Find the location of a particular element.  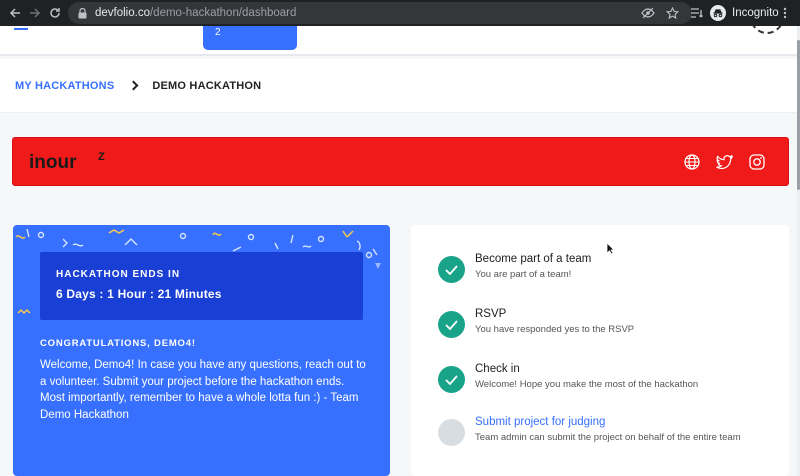

brand-superscript: Z is located at coordinates (101, 157).